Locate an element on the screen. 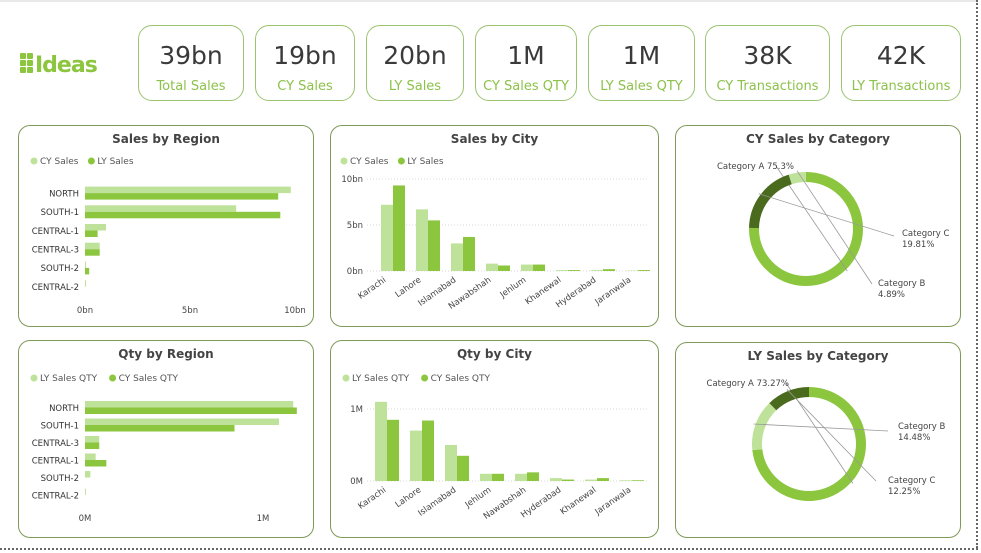 The height and width of the screenshot is (553, 981). bar-ly-sales-qty-karachi is located at coordinates (381, 441).